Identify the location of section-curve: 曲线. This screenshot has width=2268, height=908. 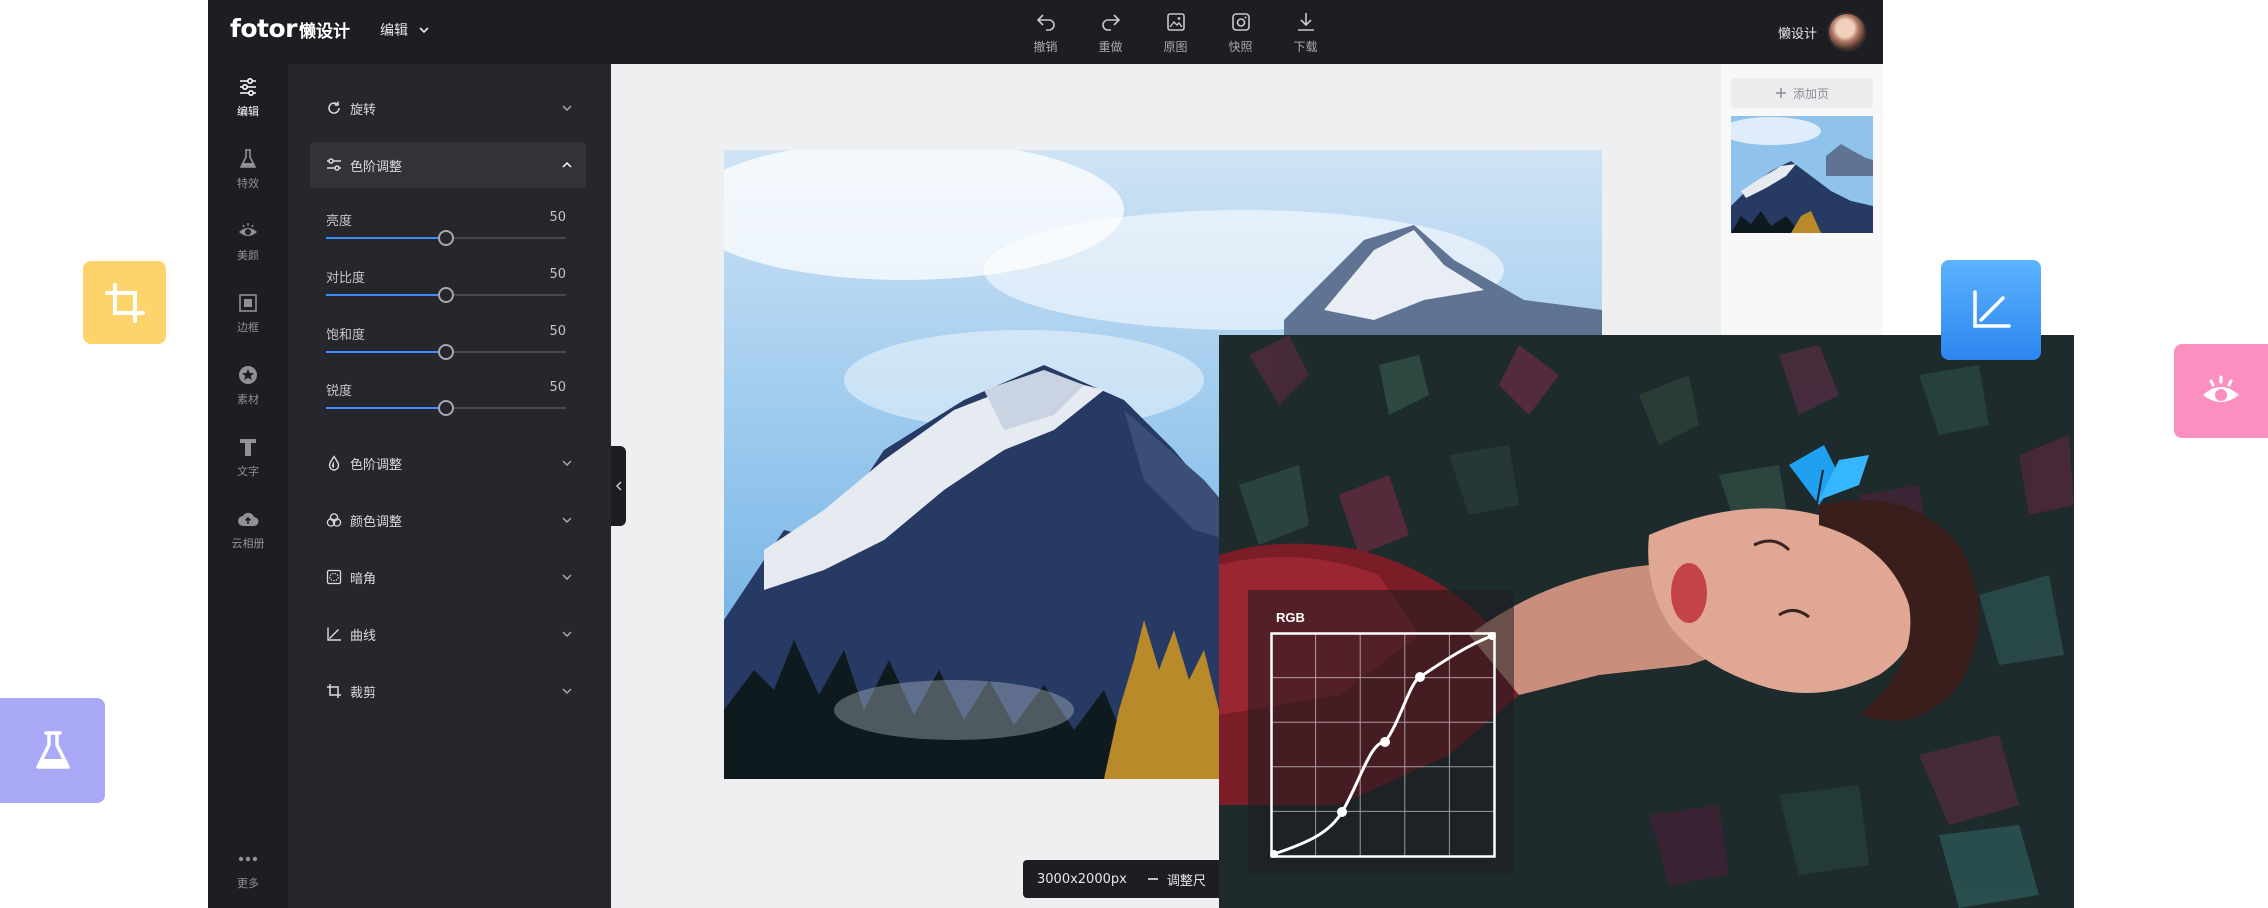
(448, 634).